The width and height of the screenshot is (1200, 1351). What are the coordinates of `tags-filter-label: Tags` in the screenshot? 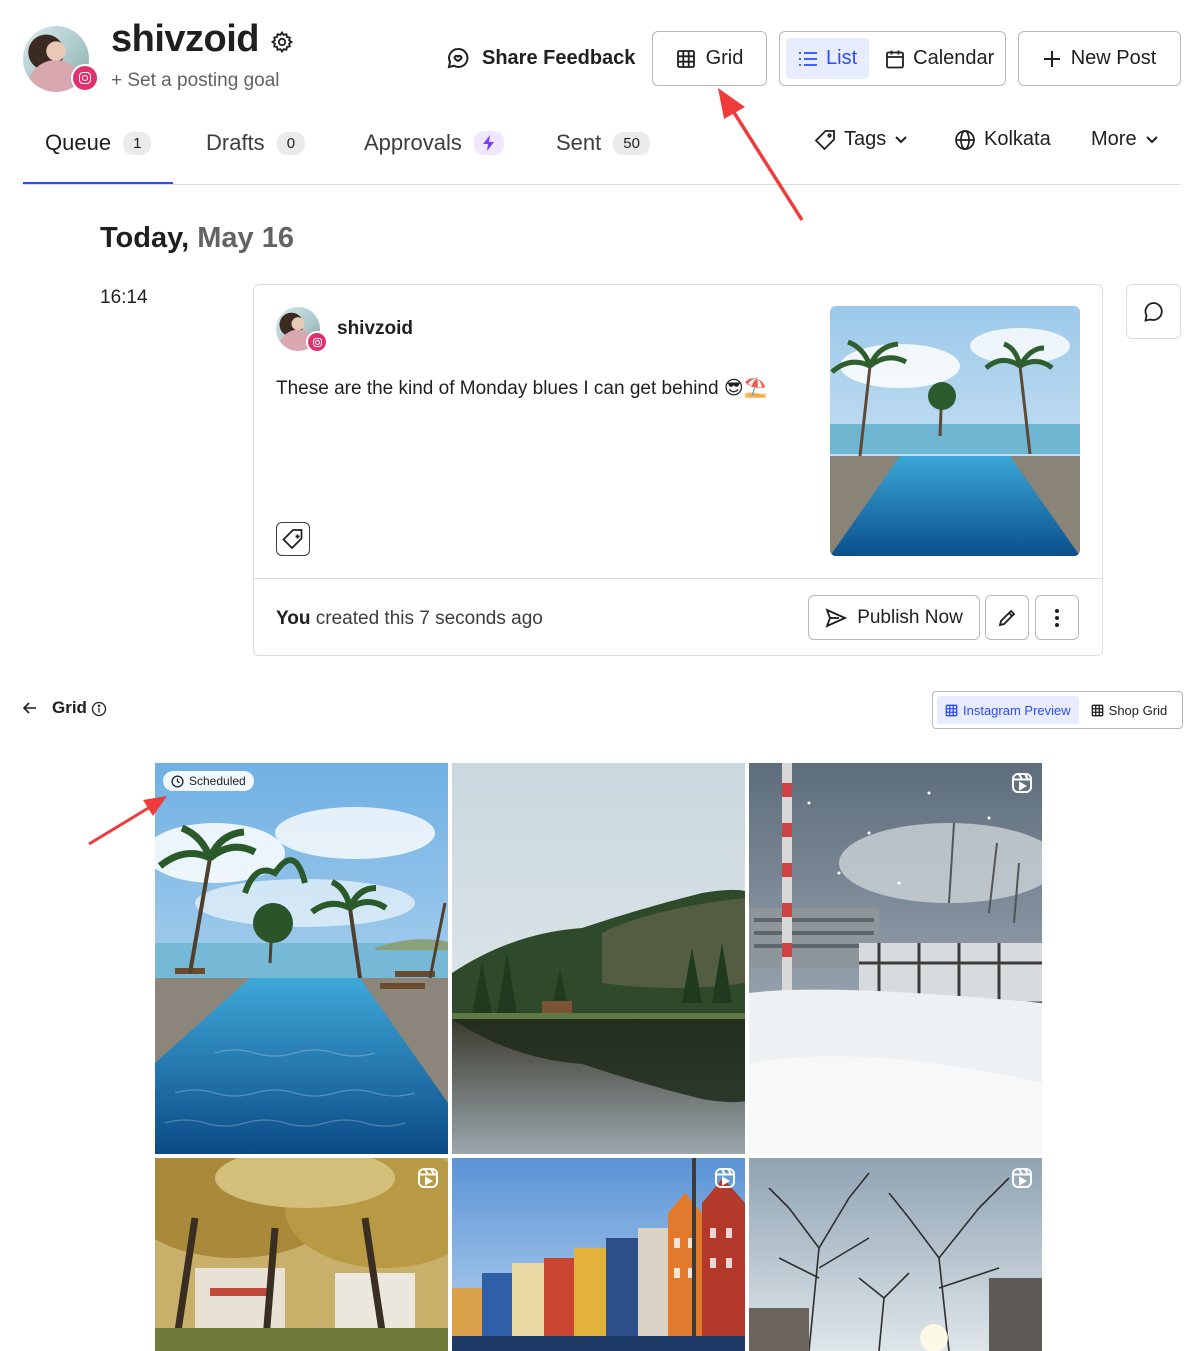 It's located at (865, 139).